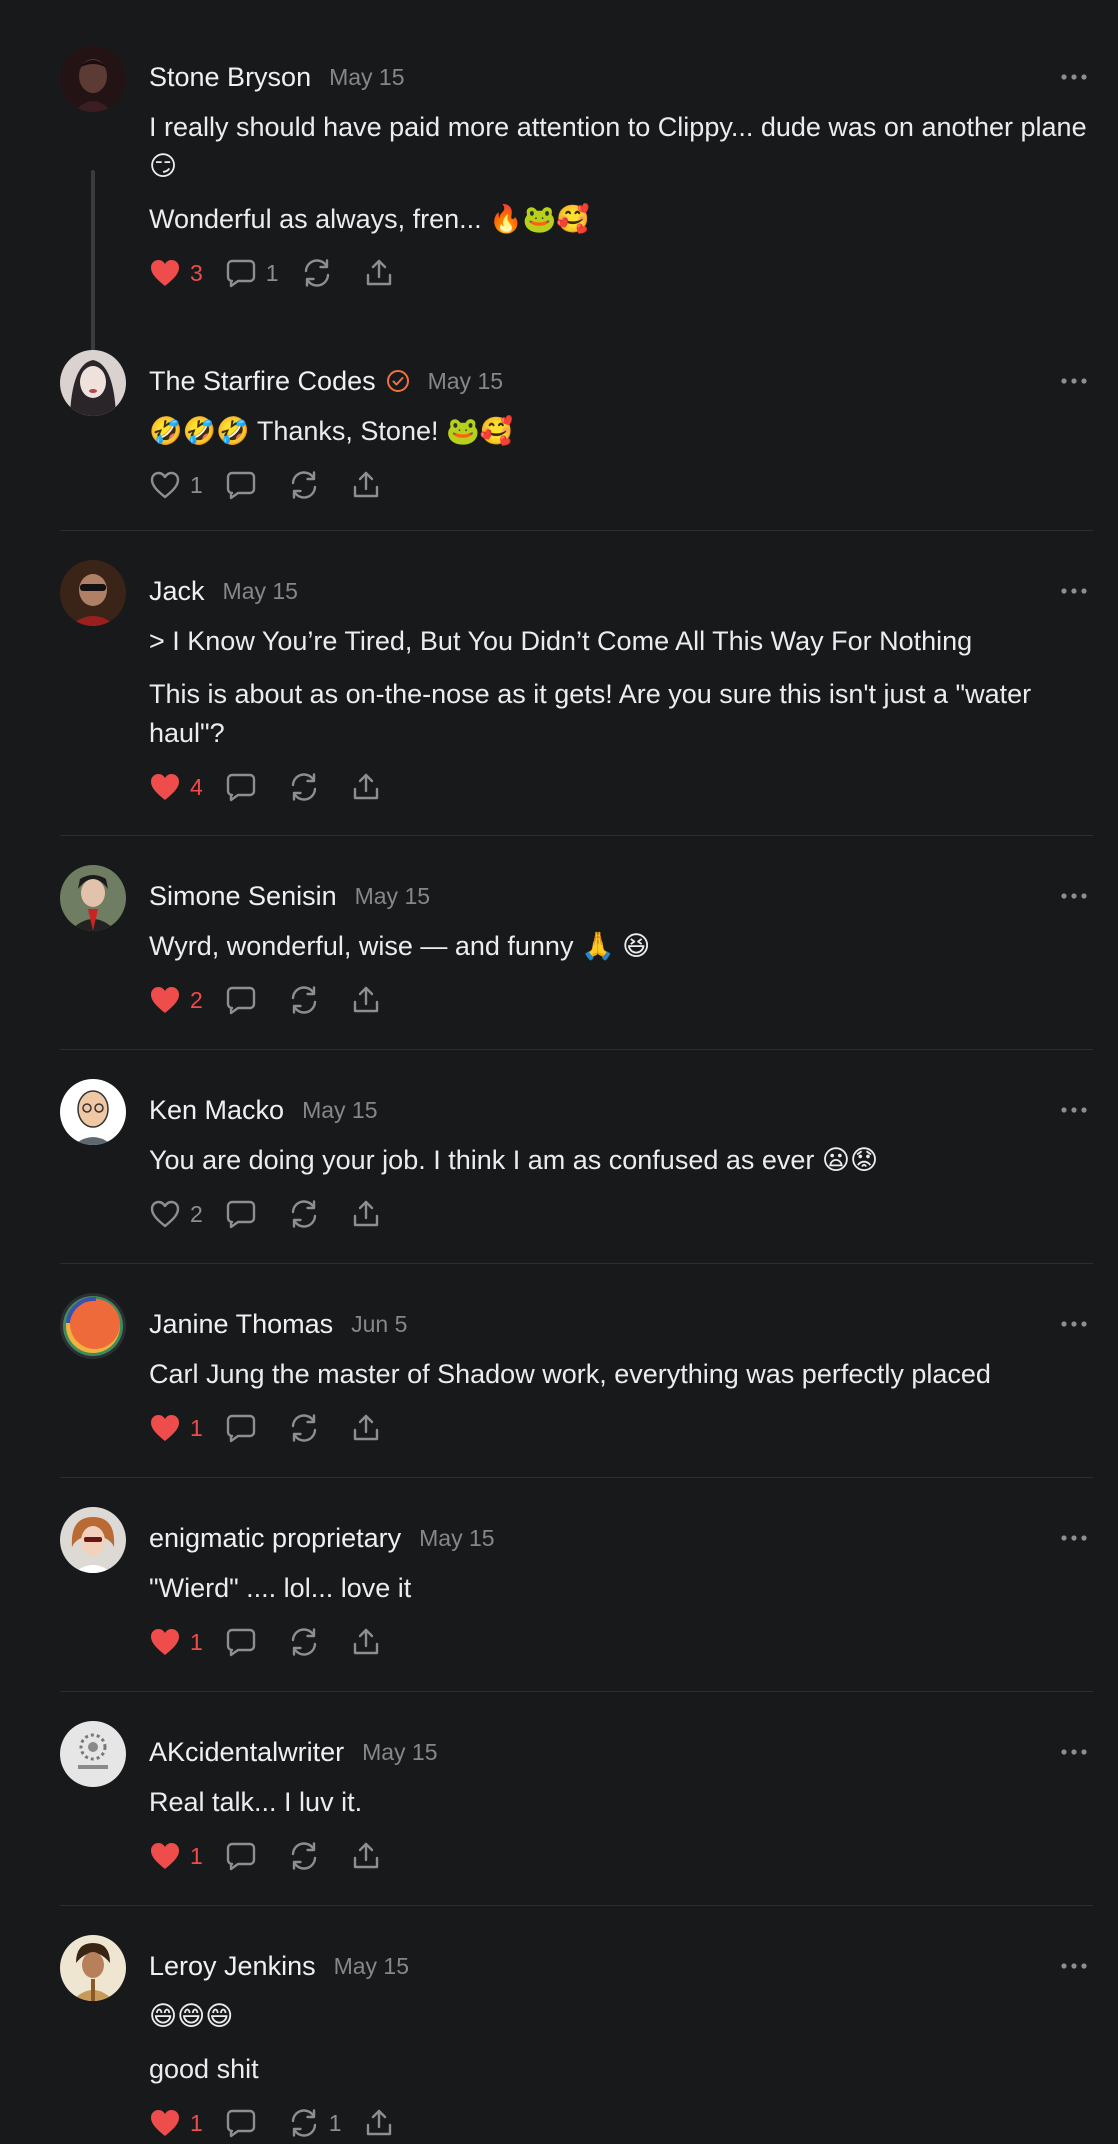  I want to click on comment-header: The Starfire Codes May 15, so click(619, 381).